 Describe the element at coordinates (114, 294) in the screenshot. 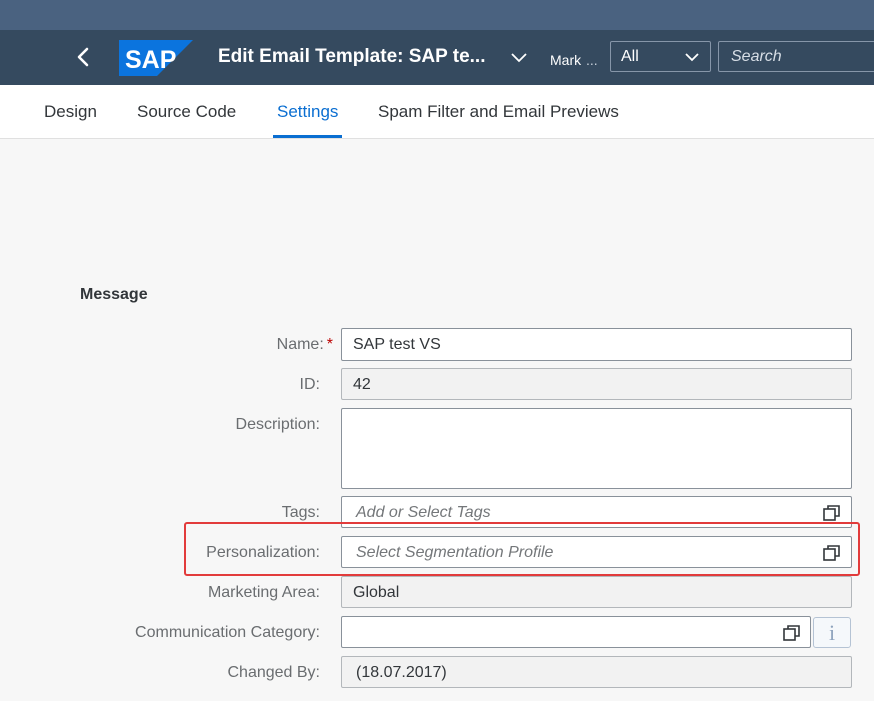

I see `section-title: Message` at that location.